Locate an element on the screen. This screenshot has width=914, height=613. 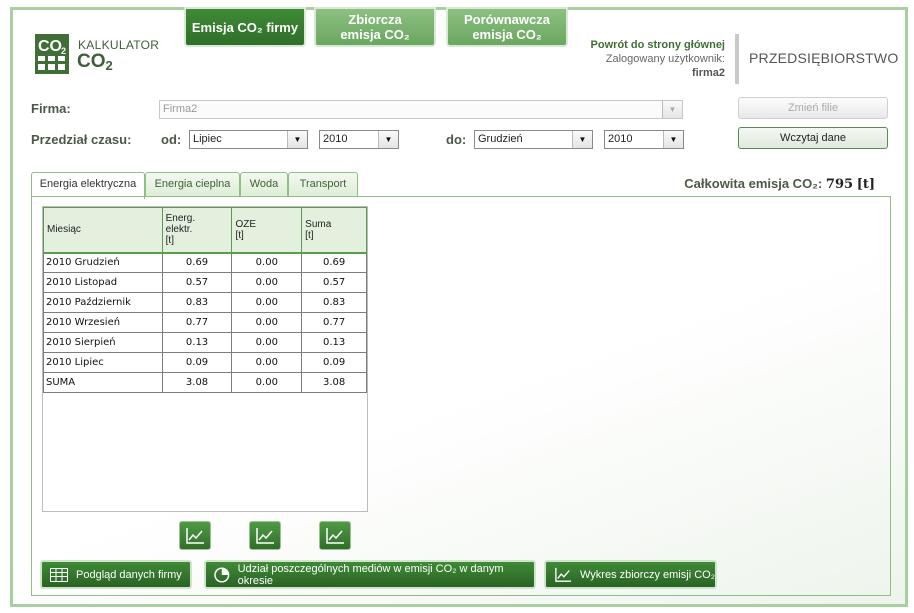
cell-electricity: 0.57 is located at coordinates (197, 282).